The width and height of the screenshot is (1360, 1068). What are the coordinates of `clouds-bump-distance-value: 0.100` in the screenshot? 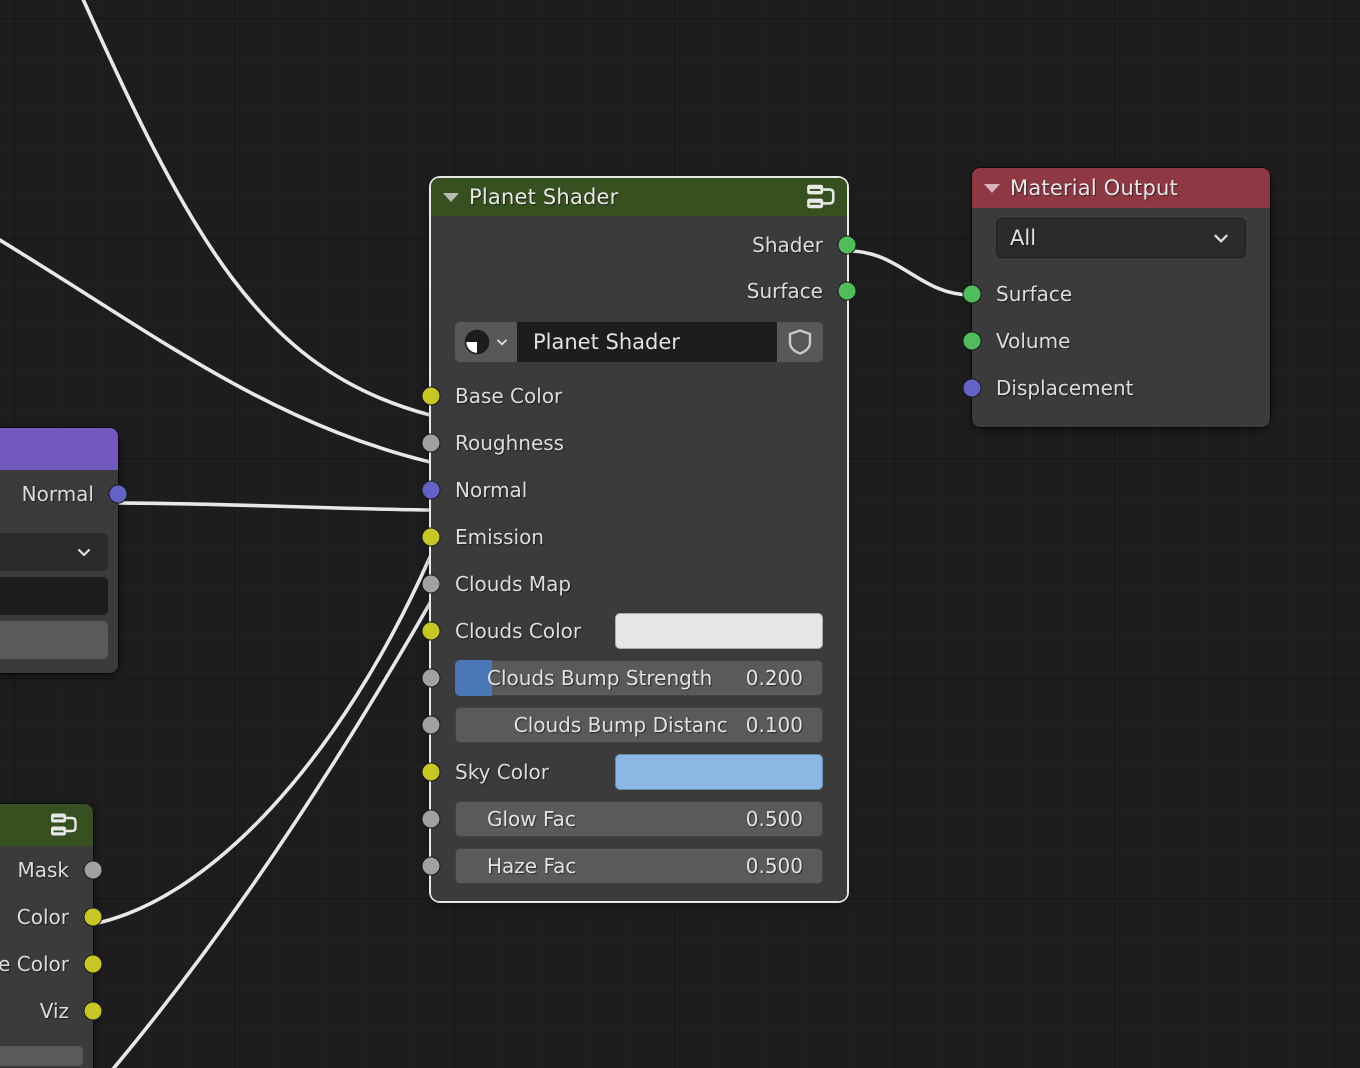 It's located at (774, 724).